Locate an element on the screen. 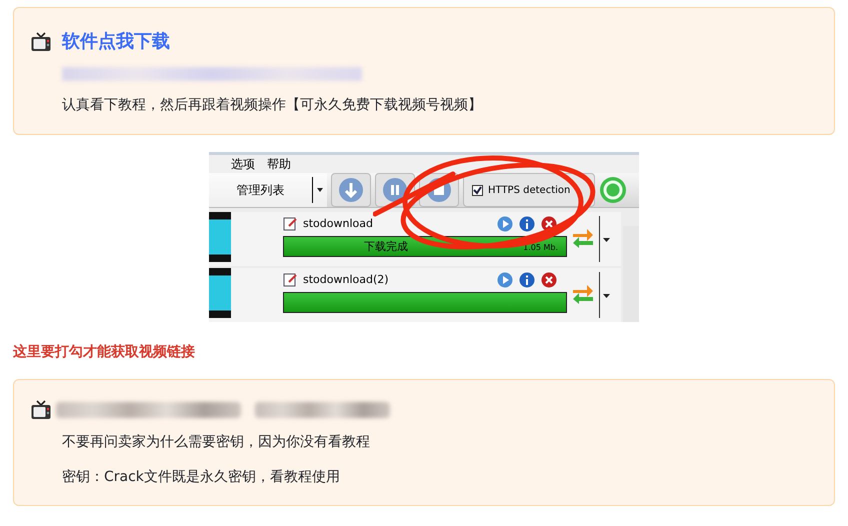 This screenshot has height=526, width=848. checkbox is located at coordinates (477, 190).